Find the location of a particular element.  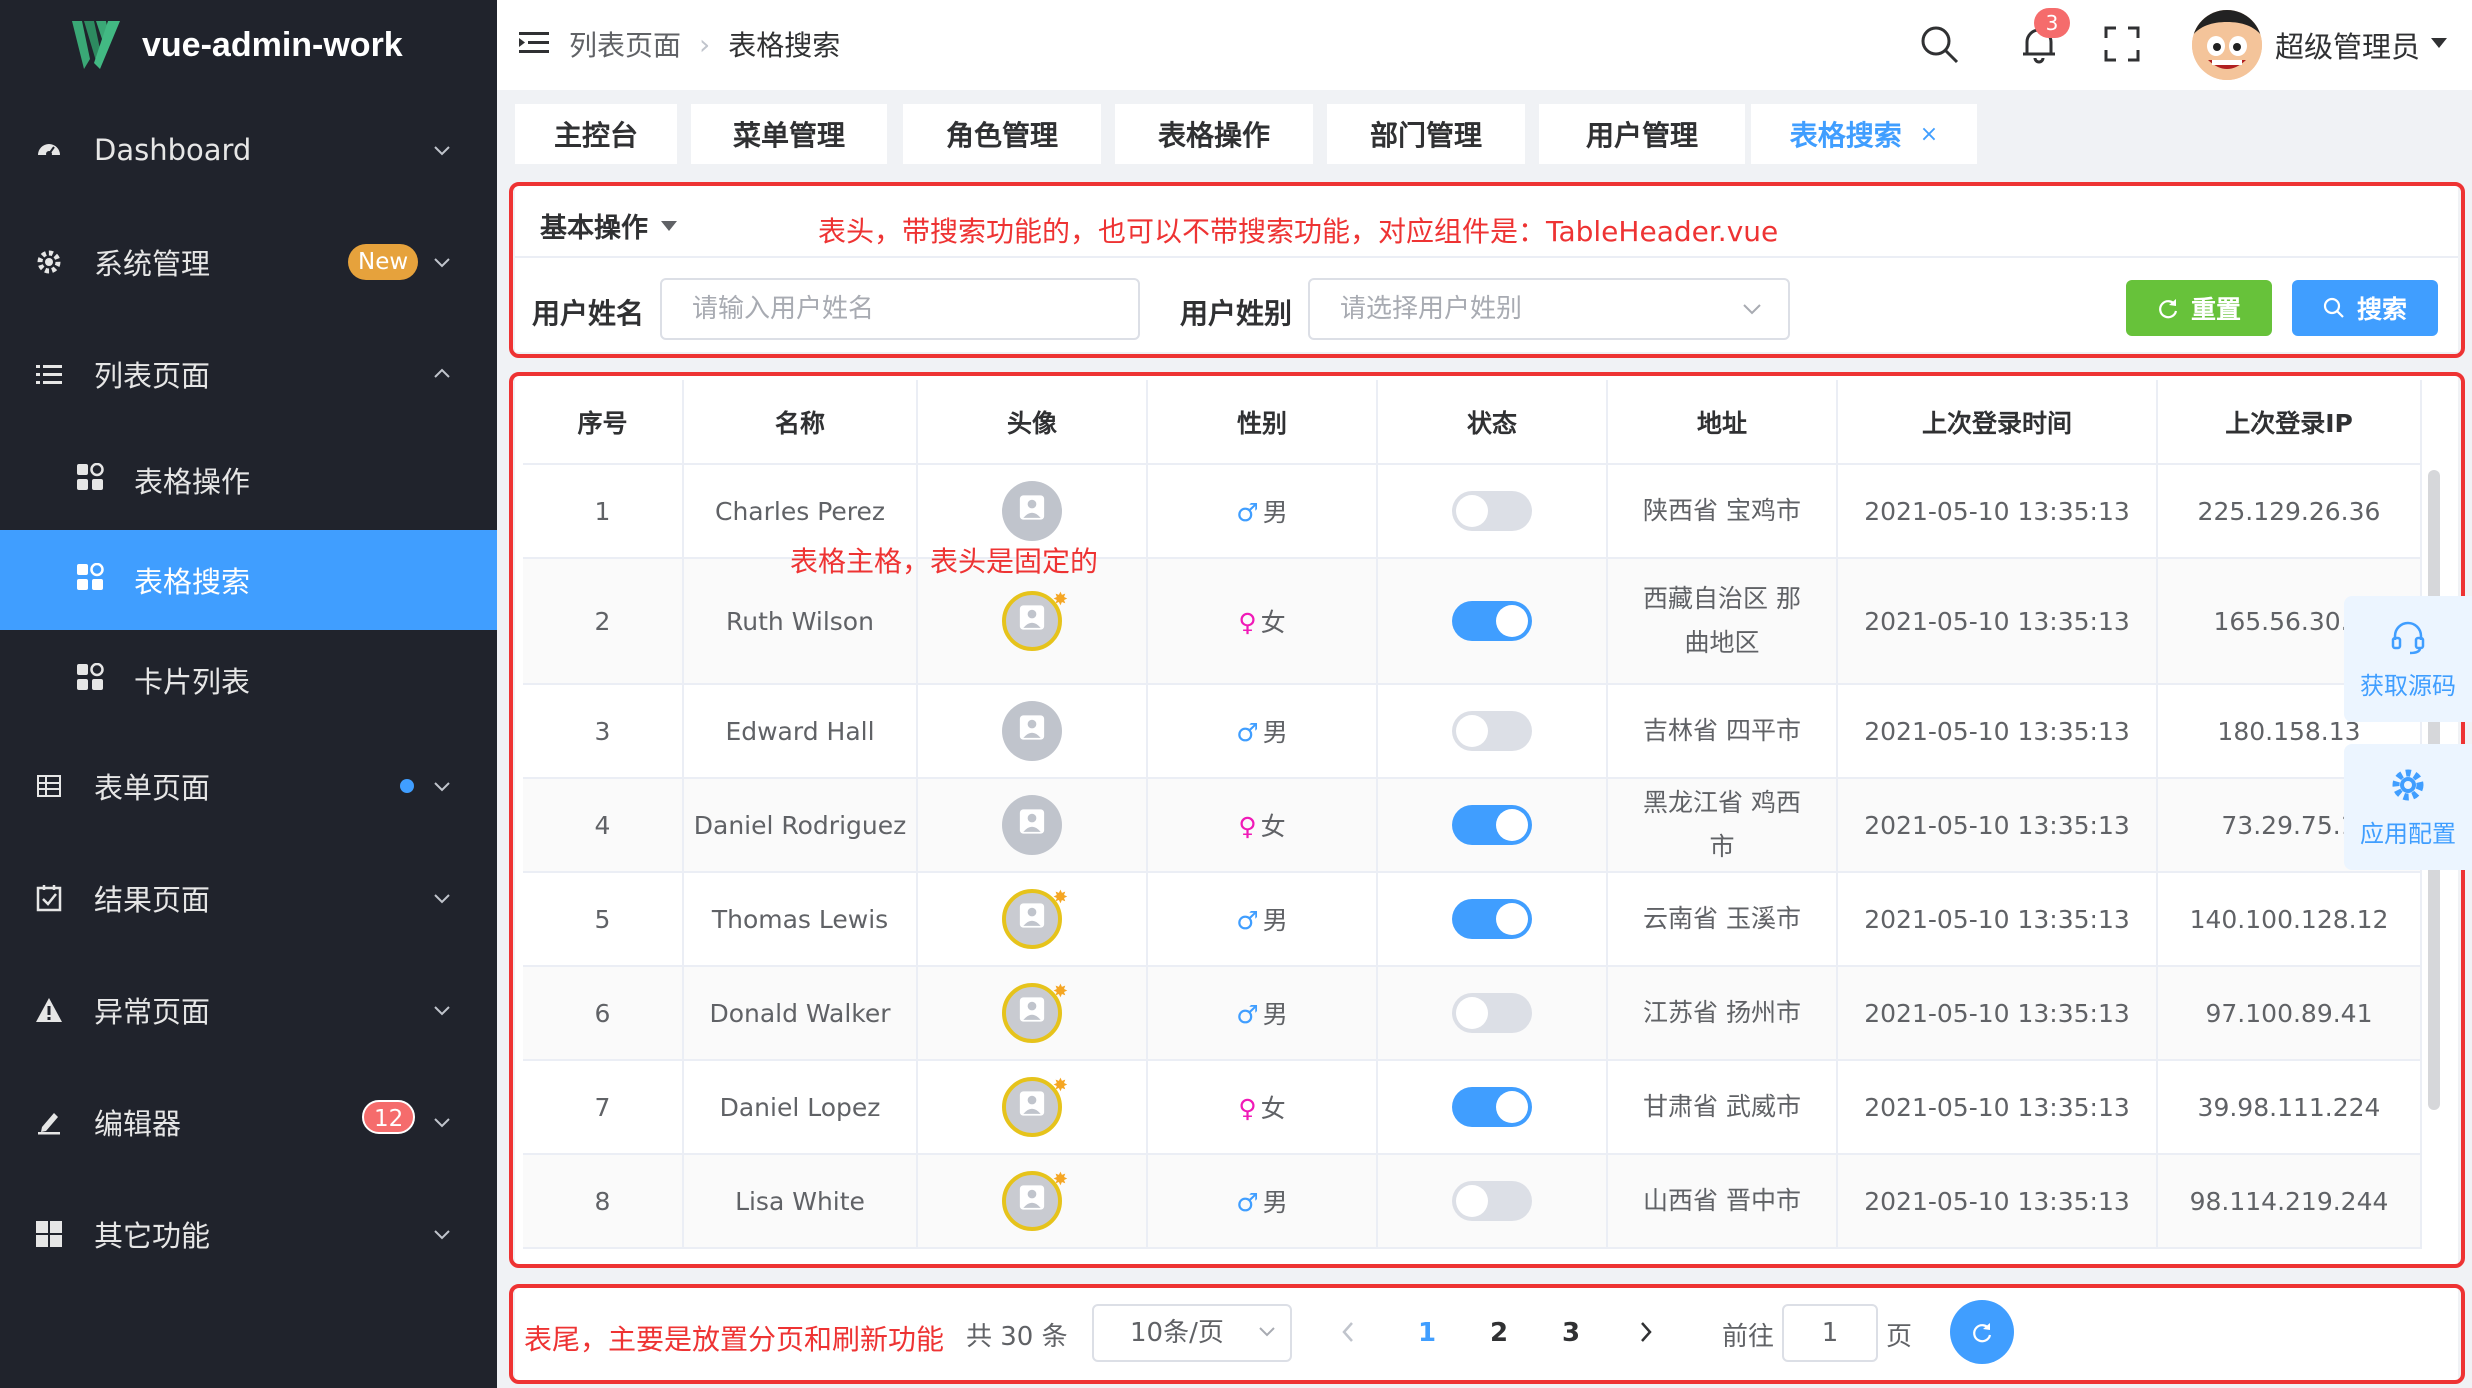

breadcrumb: 列表页面 › 表格搜索 is located at coordinates (704, 44).